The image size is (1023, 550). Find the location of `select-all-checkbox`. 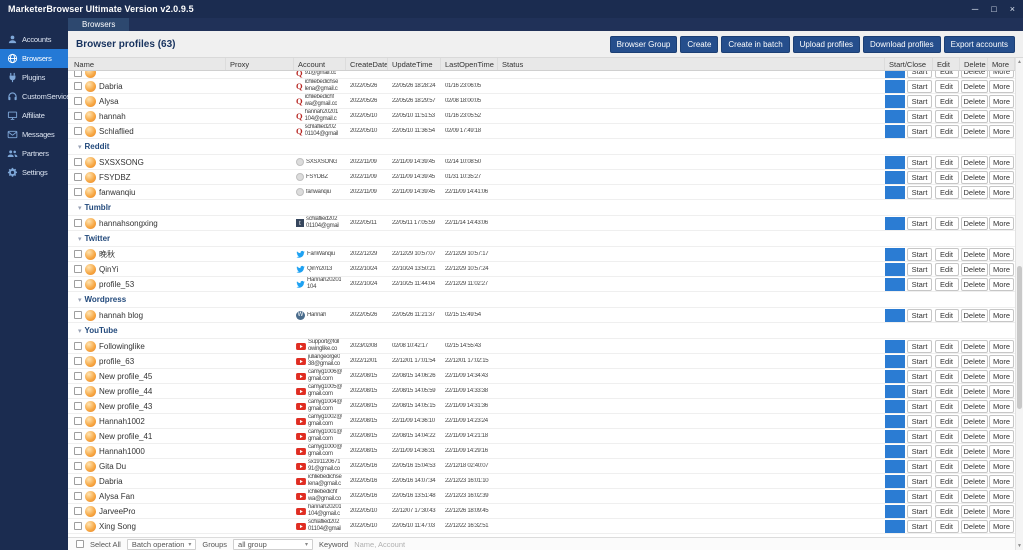

select-all-checkbox is located at coordinates (80, 544).